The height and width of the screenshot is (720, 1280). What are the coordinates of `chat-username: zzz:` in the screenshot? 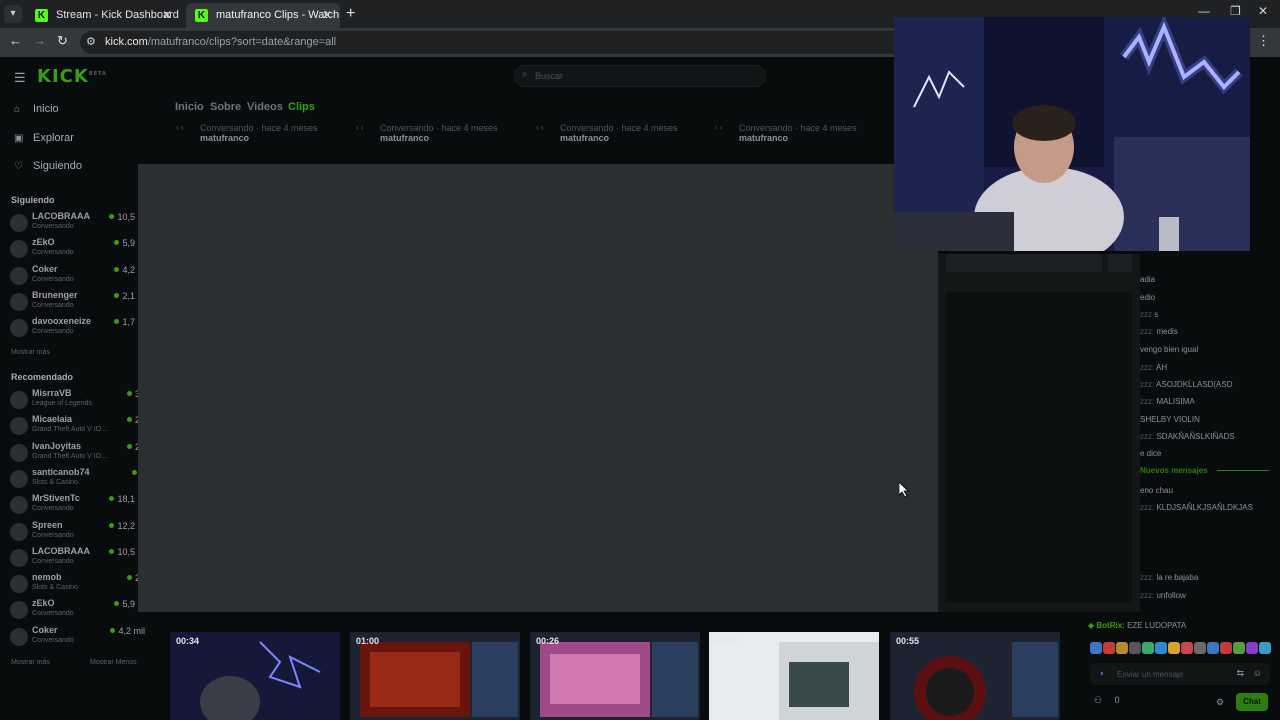 It's located at (1147, 401).